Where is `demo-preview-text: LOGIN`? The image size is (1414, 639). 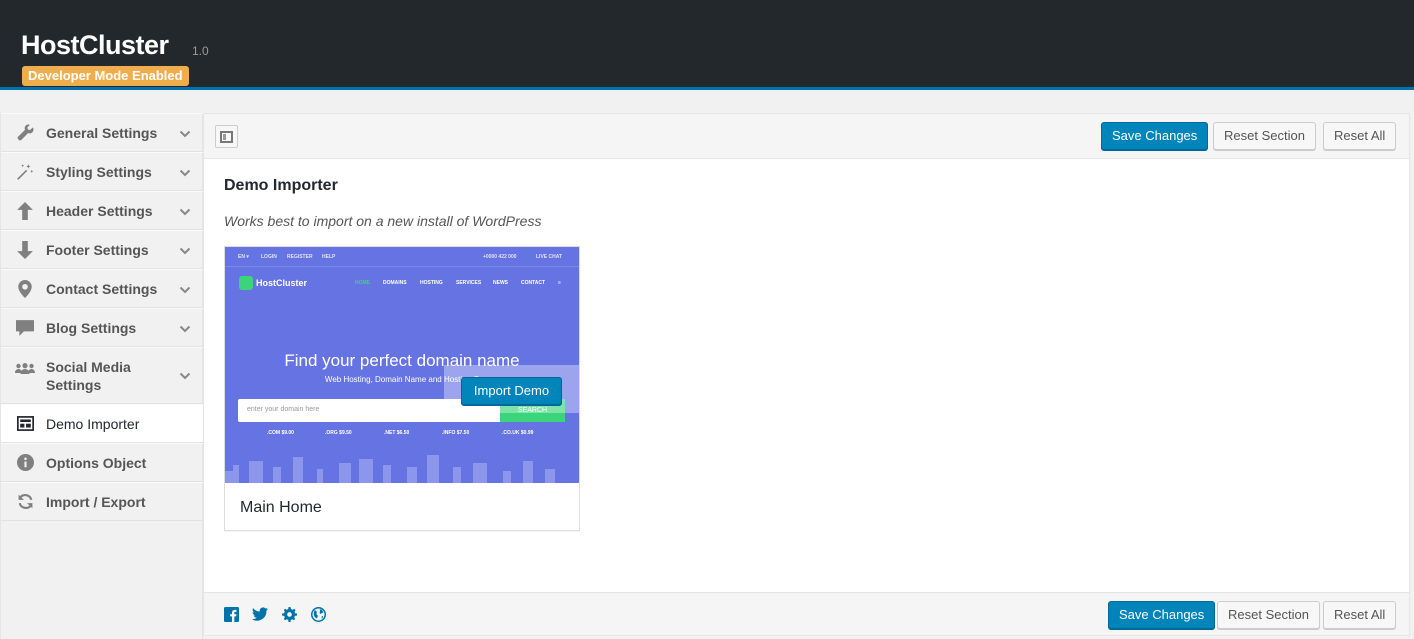
demo-preview-text: LOGIN is located at coordinates (269, 257).